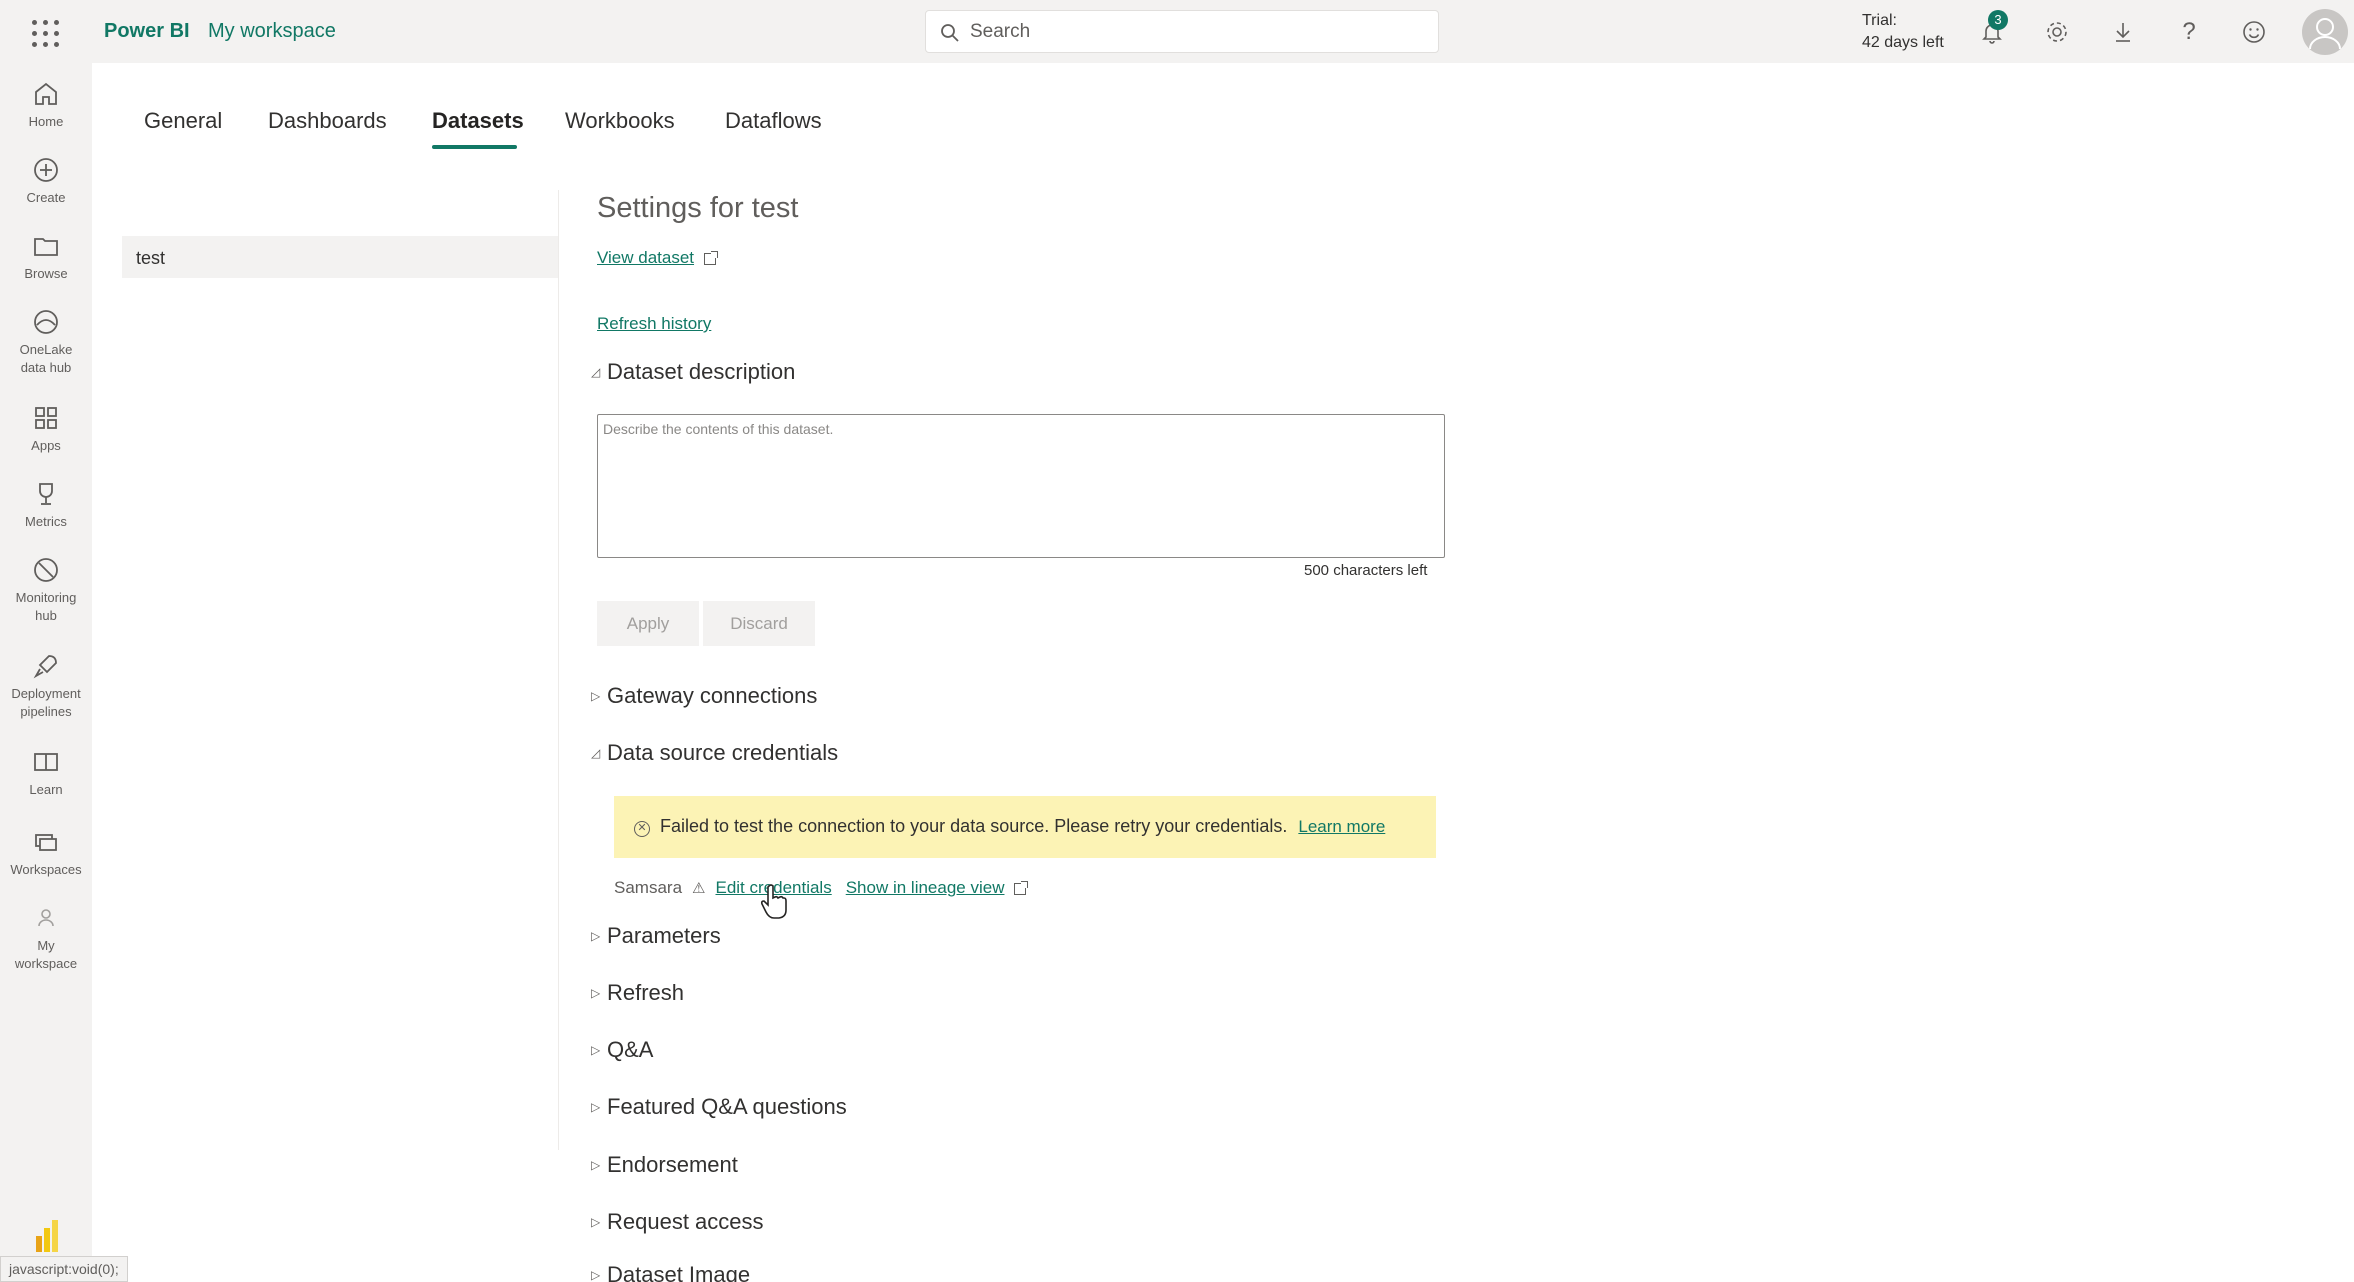 The width and height of the screenshot is (2354, 1282). Describe the element at coordinates (1366, 570) in the screenshot. I see `characters-left-counter: 500 characters left` at that location.